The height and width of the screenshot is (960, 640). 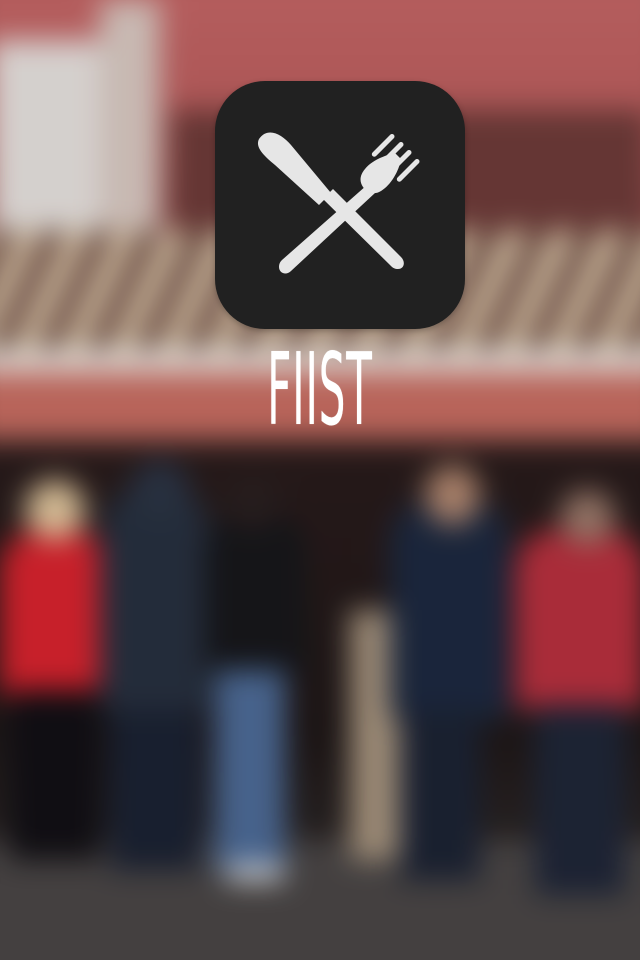 I want to click on knife-and-fork-crossed-icon, so click(x=338, y=203).